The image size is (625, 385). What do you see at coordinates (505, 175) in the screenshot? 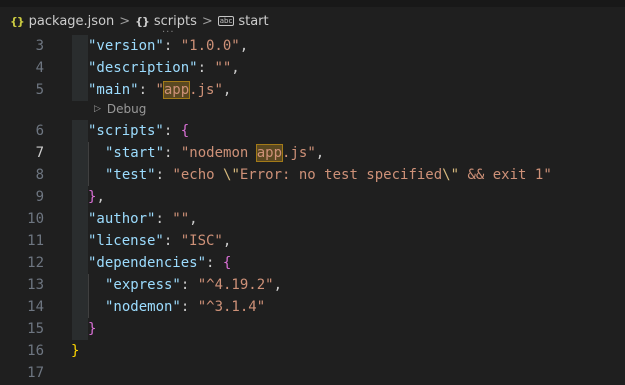
I see `json-string: && exit 1"` at bounding box center [505, 175].